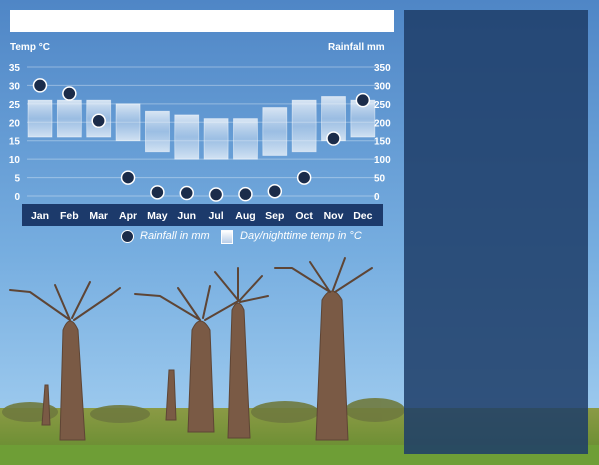 The image size is (599, 465). I want to click on left-axis-ticks: 0 5 10 15 20 25 30 35, so click(15, 133).